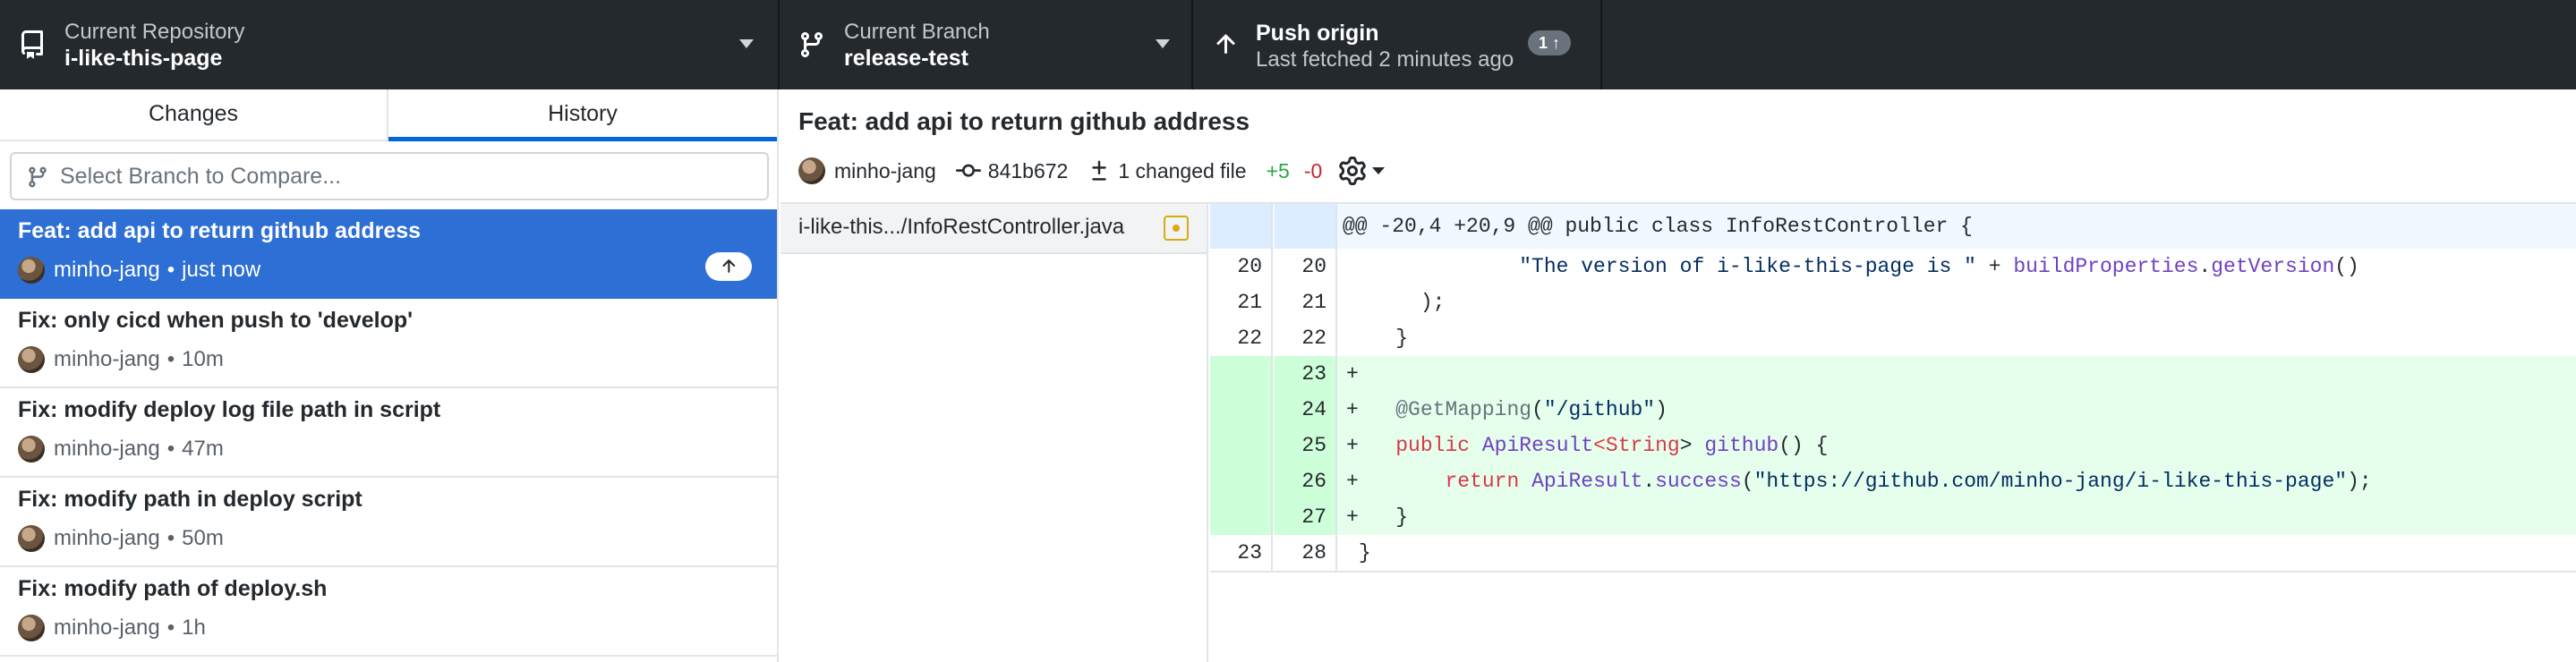 Image resolution: width=2576 pixels, height=662 pixels. Describe the element at coordinates (220, 230) in the screenshot. I see `commit-title: Feat: add api to return github address` at that location.